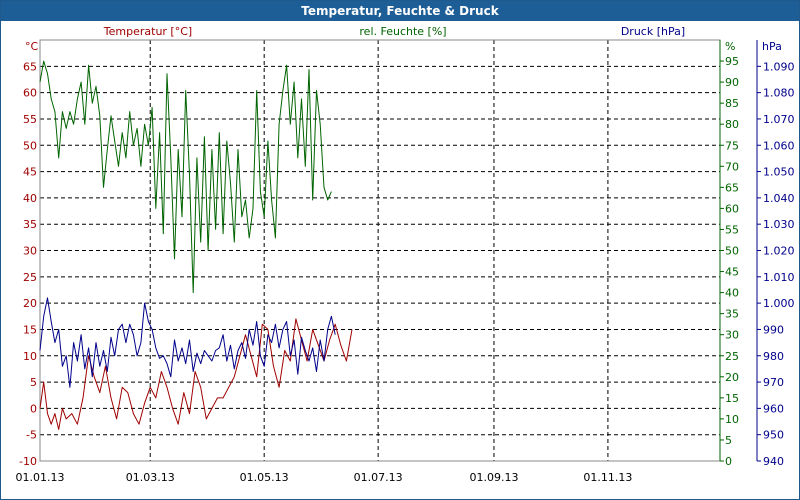 This screenshot has width=800, height=500. What do you see at coordinates (30, 172) in the screenshot?
I see `temperature-tick-label: 45` at bounding box center [30, 172].